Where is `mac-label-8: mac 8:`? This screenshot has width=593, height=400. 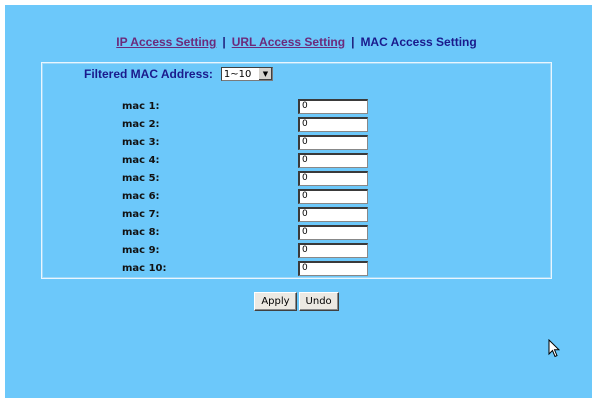 mac-label-8: mac 8: is located at coordinates (141, 232).